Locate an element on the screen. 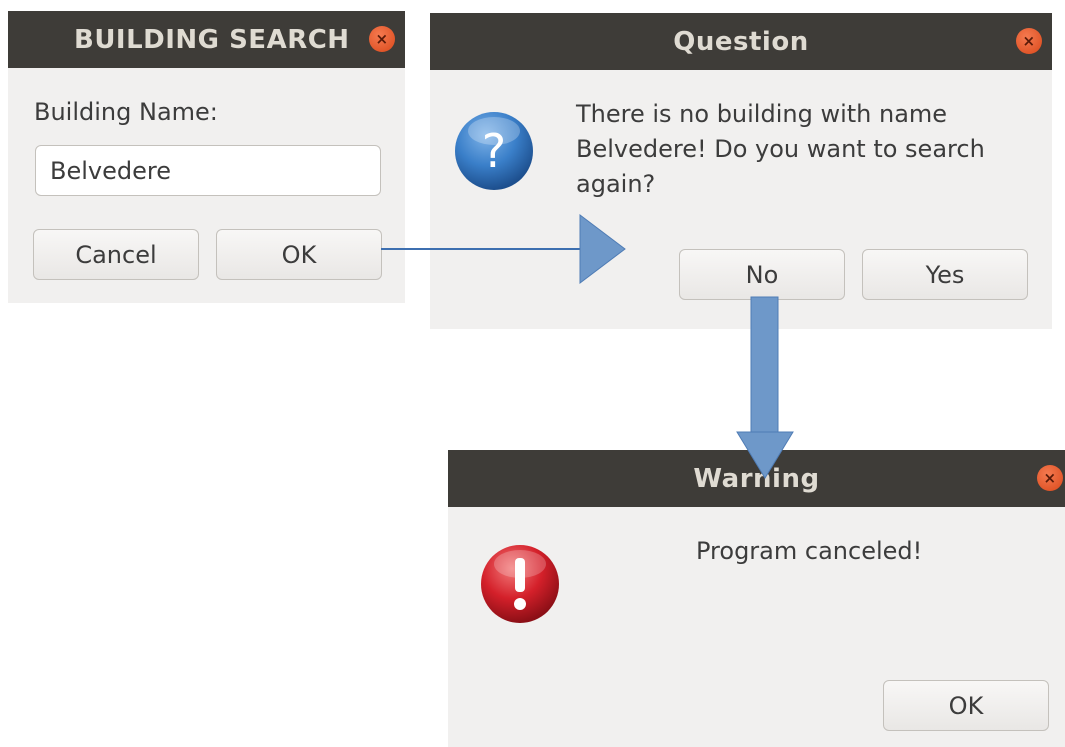 The height and width of the screenshot is (747, 1065). arrow-no-to-warning is located at coordinates (764, 364).